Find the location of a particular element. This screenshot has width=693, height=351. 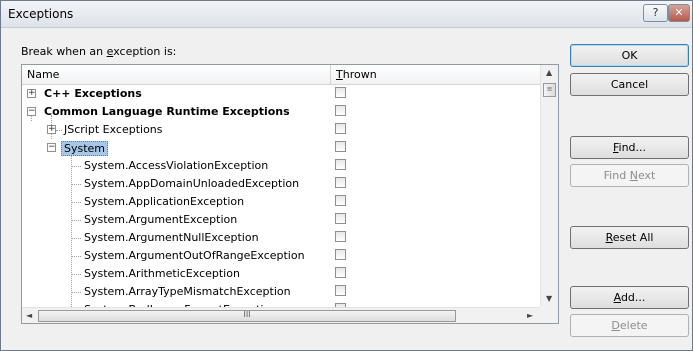

break-prompt-label: Break when an exception is: is located at coordinates (99, 51).